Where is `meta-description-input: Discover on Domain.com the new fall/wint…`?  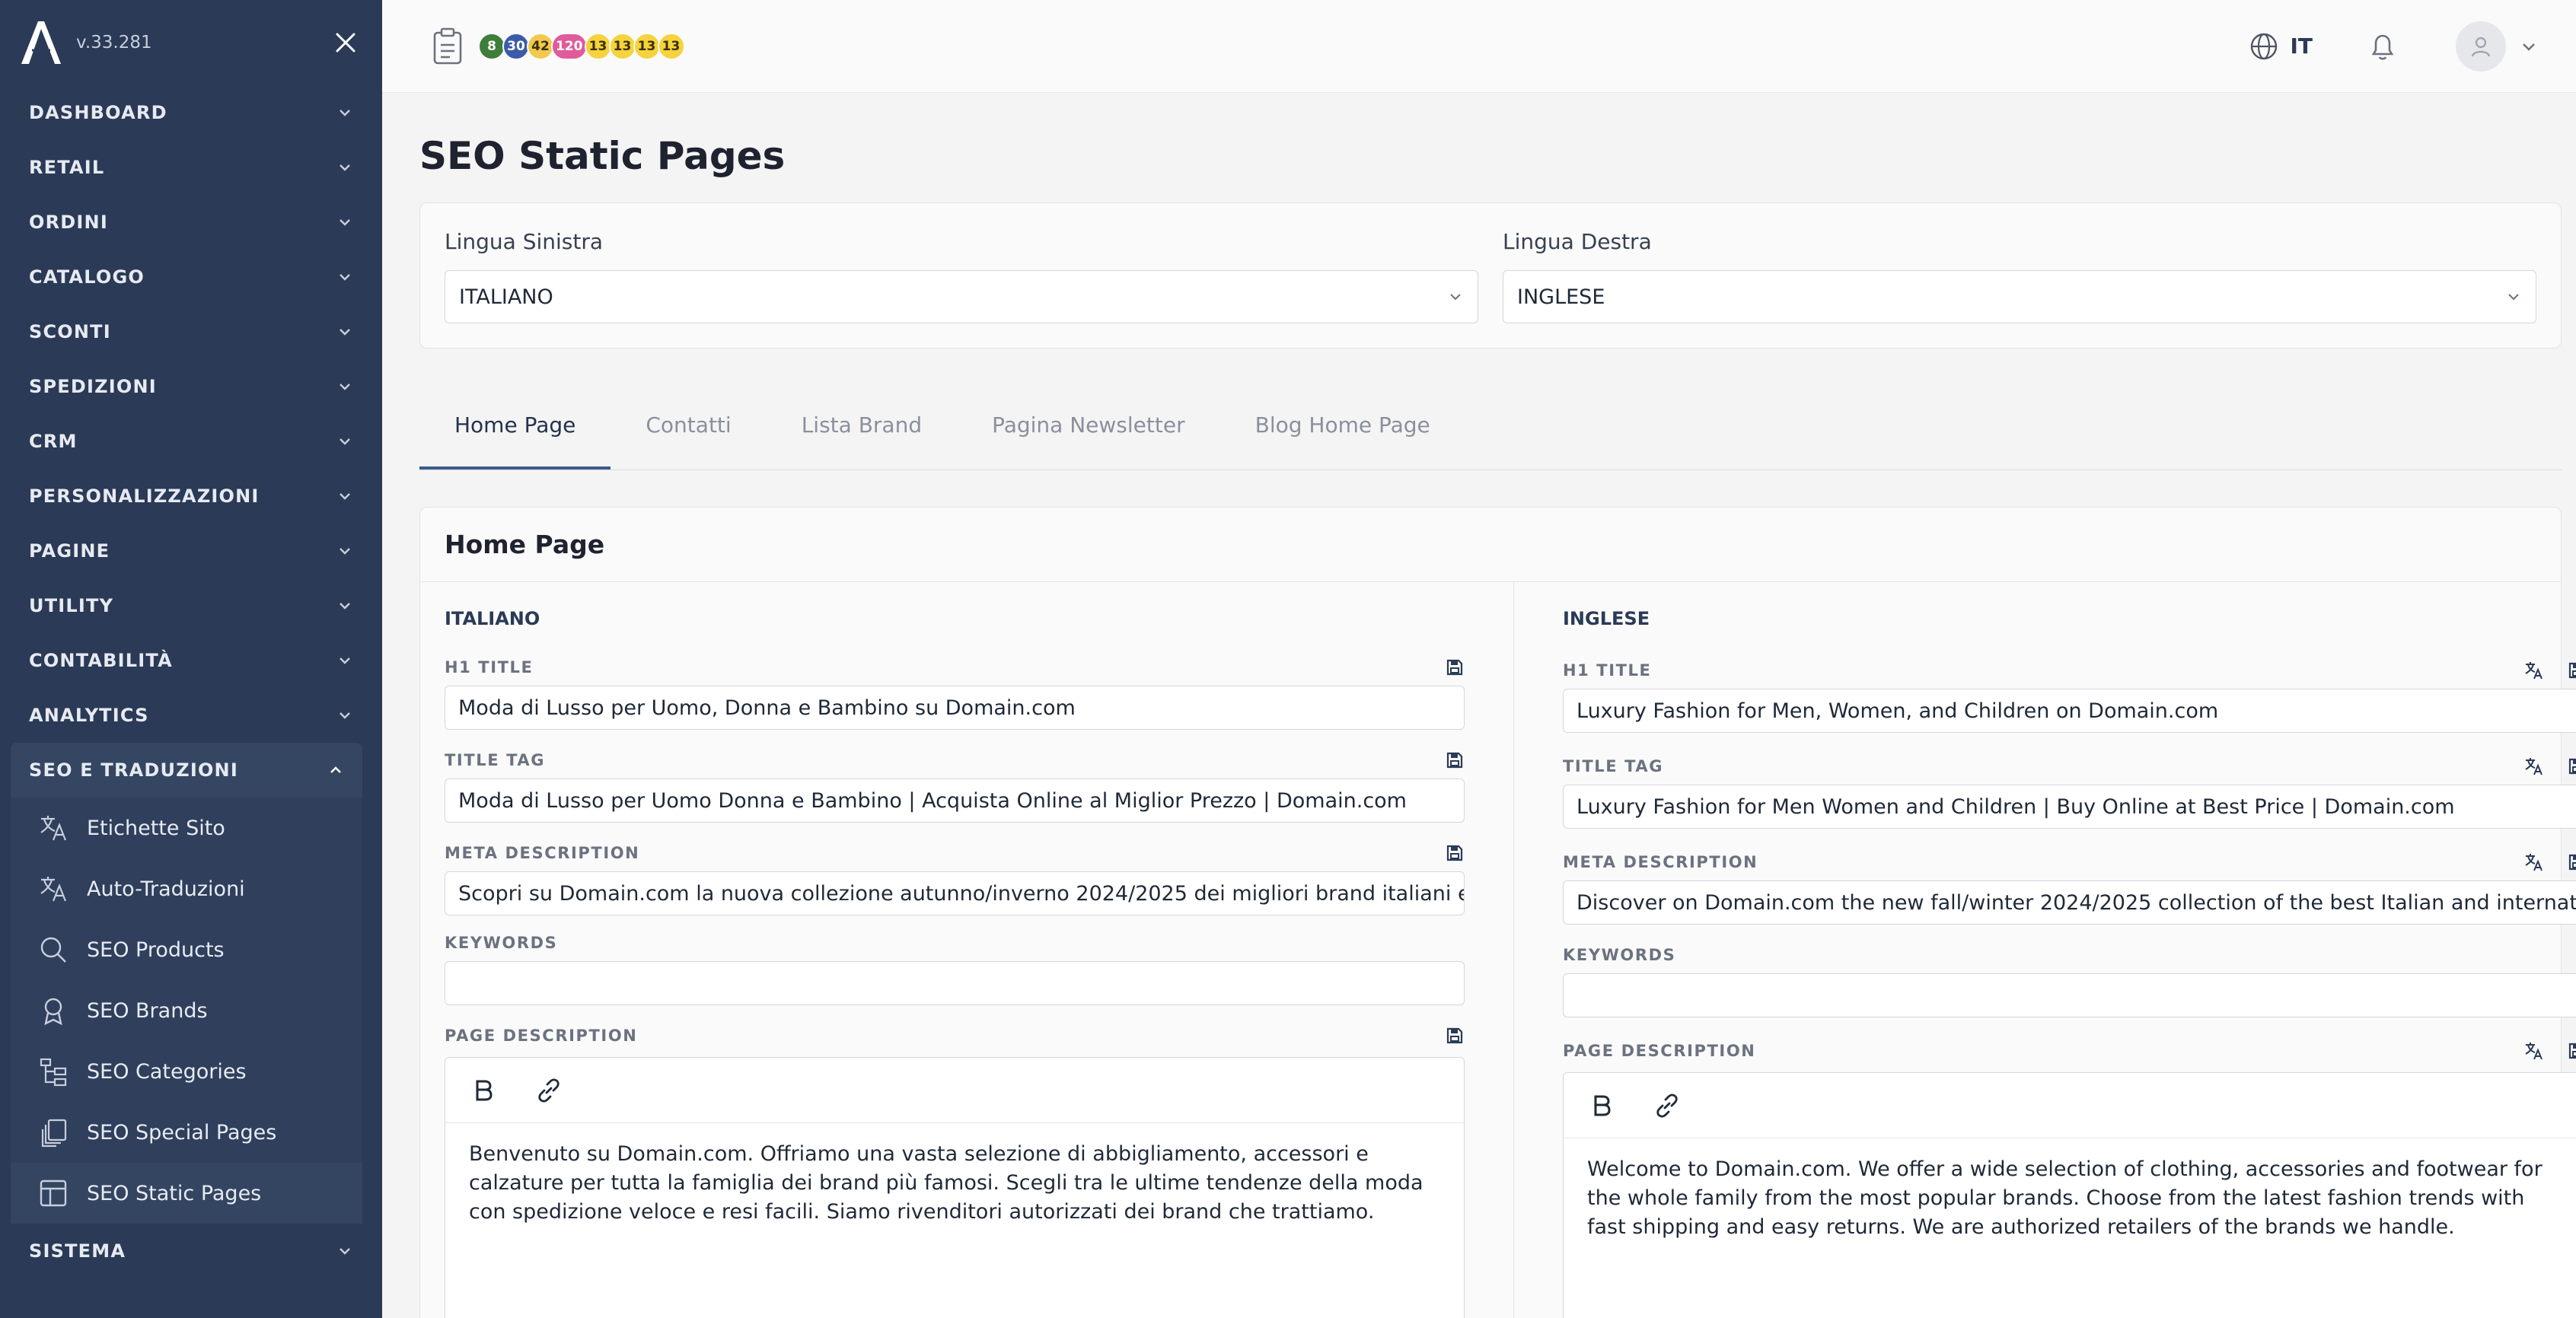 meta-description-input: Discover on Domain.com the new fall/wint… is located at coordinates (2069, 903).